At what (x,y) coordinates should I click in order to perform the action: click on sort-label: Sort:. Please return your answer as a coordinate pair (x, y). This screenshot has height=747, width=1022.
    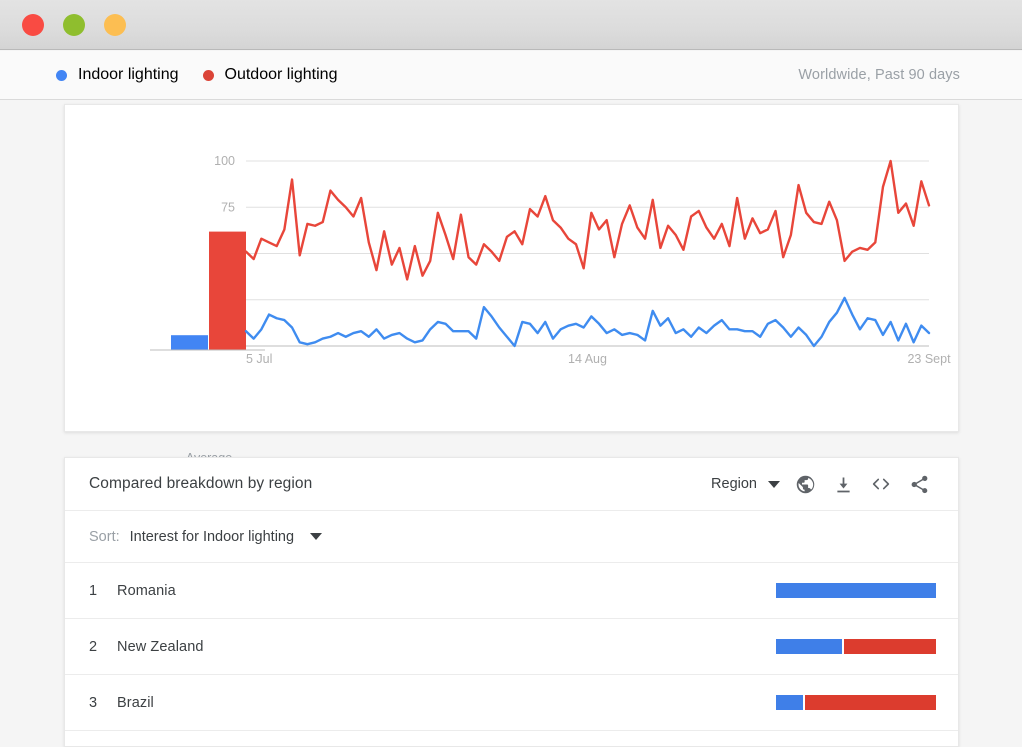
    Looking at the image, I should click on (104, 536).